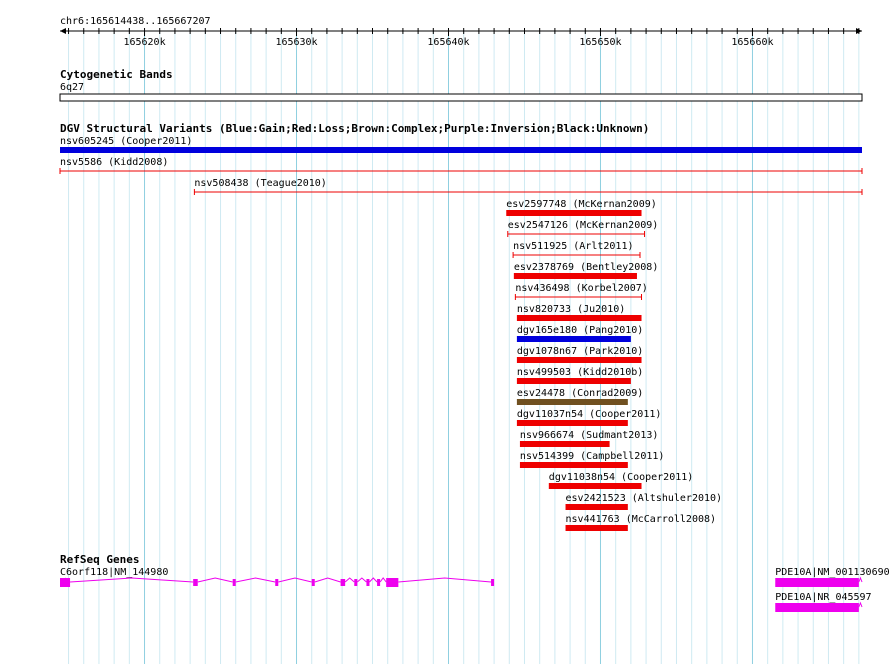  What do you see at coordinates (752, 42) in the screenshot?
I see `ruler-tick-label: 165660k` at bounding box center [752, 42].